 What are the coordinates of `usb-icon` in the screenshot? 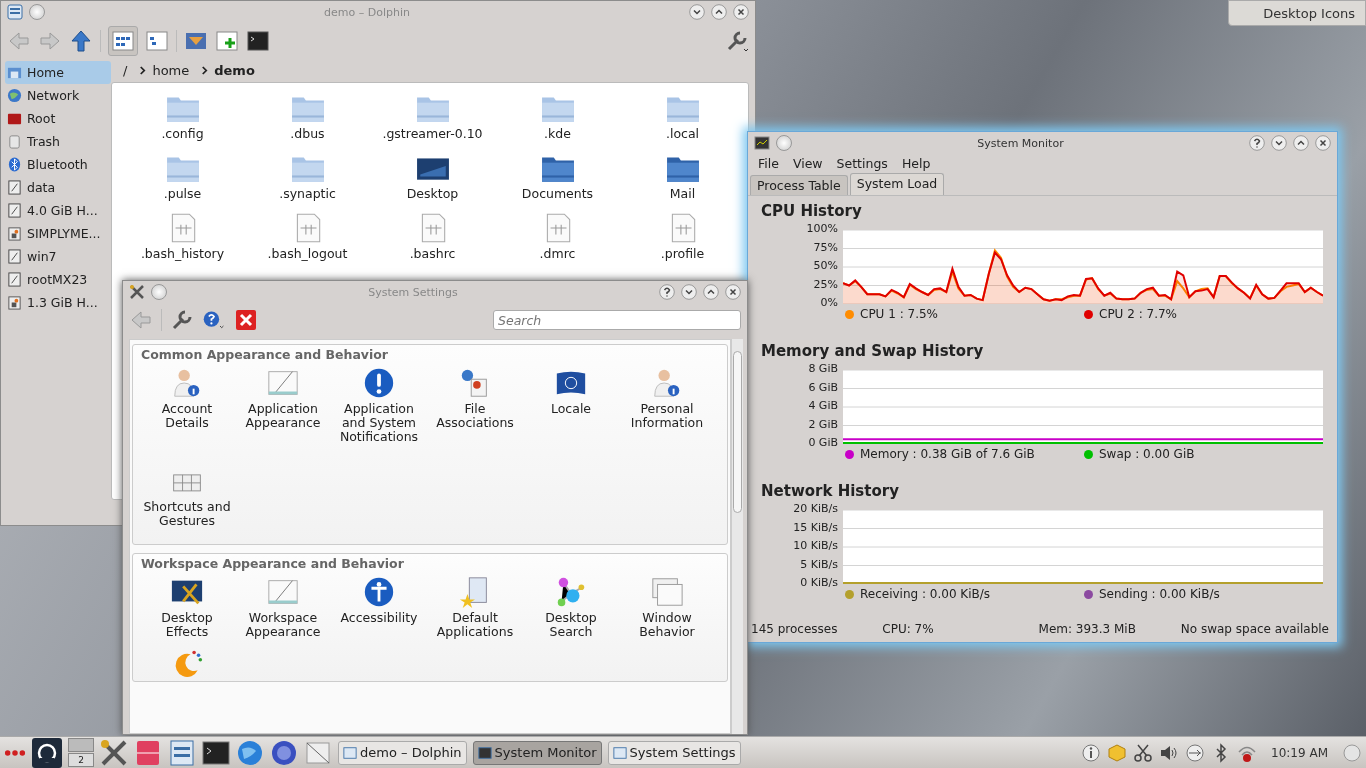 It's located at (1195, 752).